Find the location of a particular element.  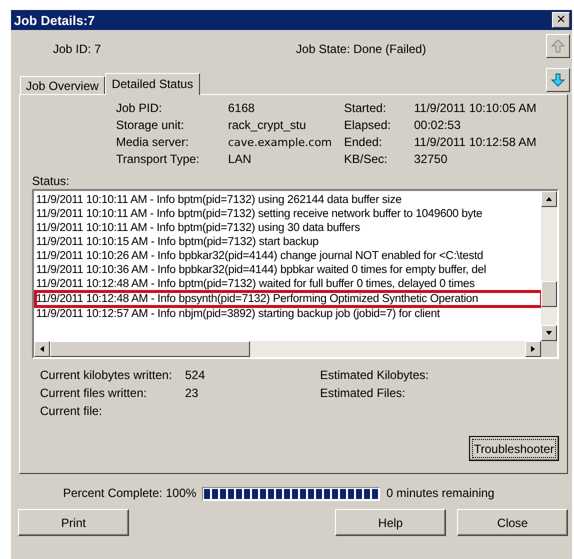

close-button: × is located at coordinates (561, 20).